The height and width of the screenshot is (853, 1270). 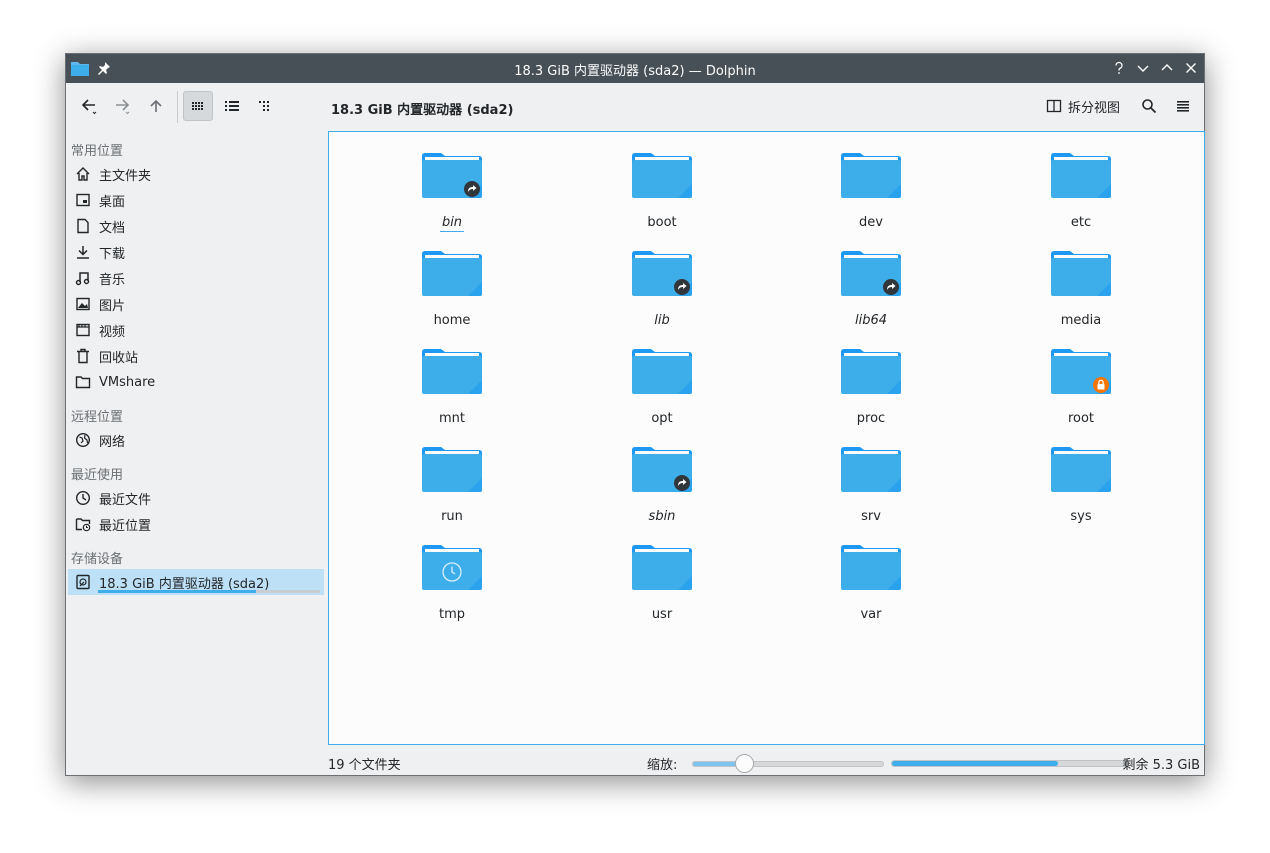 I want to click on folder-item-mnt: mnt, so click(x=452, y=377).